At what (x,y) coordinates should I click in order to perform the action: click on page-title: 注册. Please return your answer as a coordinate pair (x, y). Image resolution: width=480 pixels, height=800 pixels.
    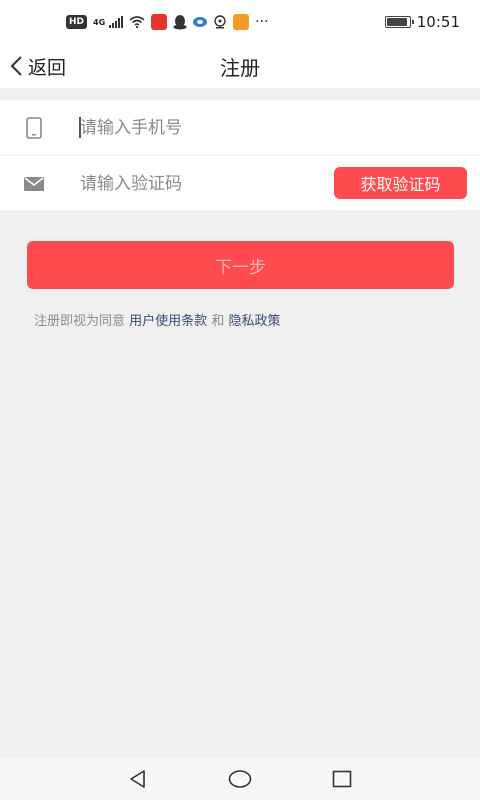
    Looking at the image, I should click on (240, 67).